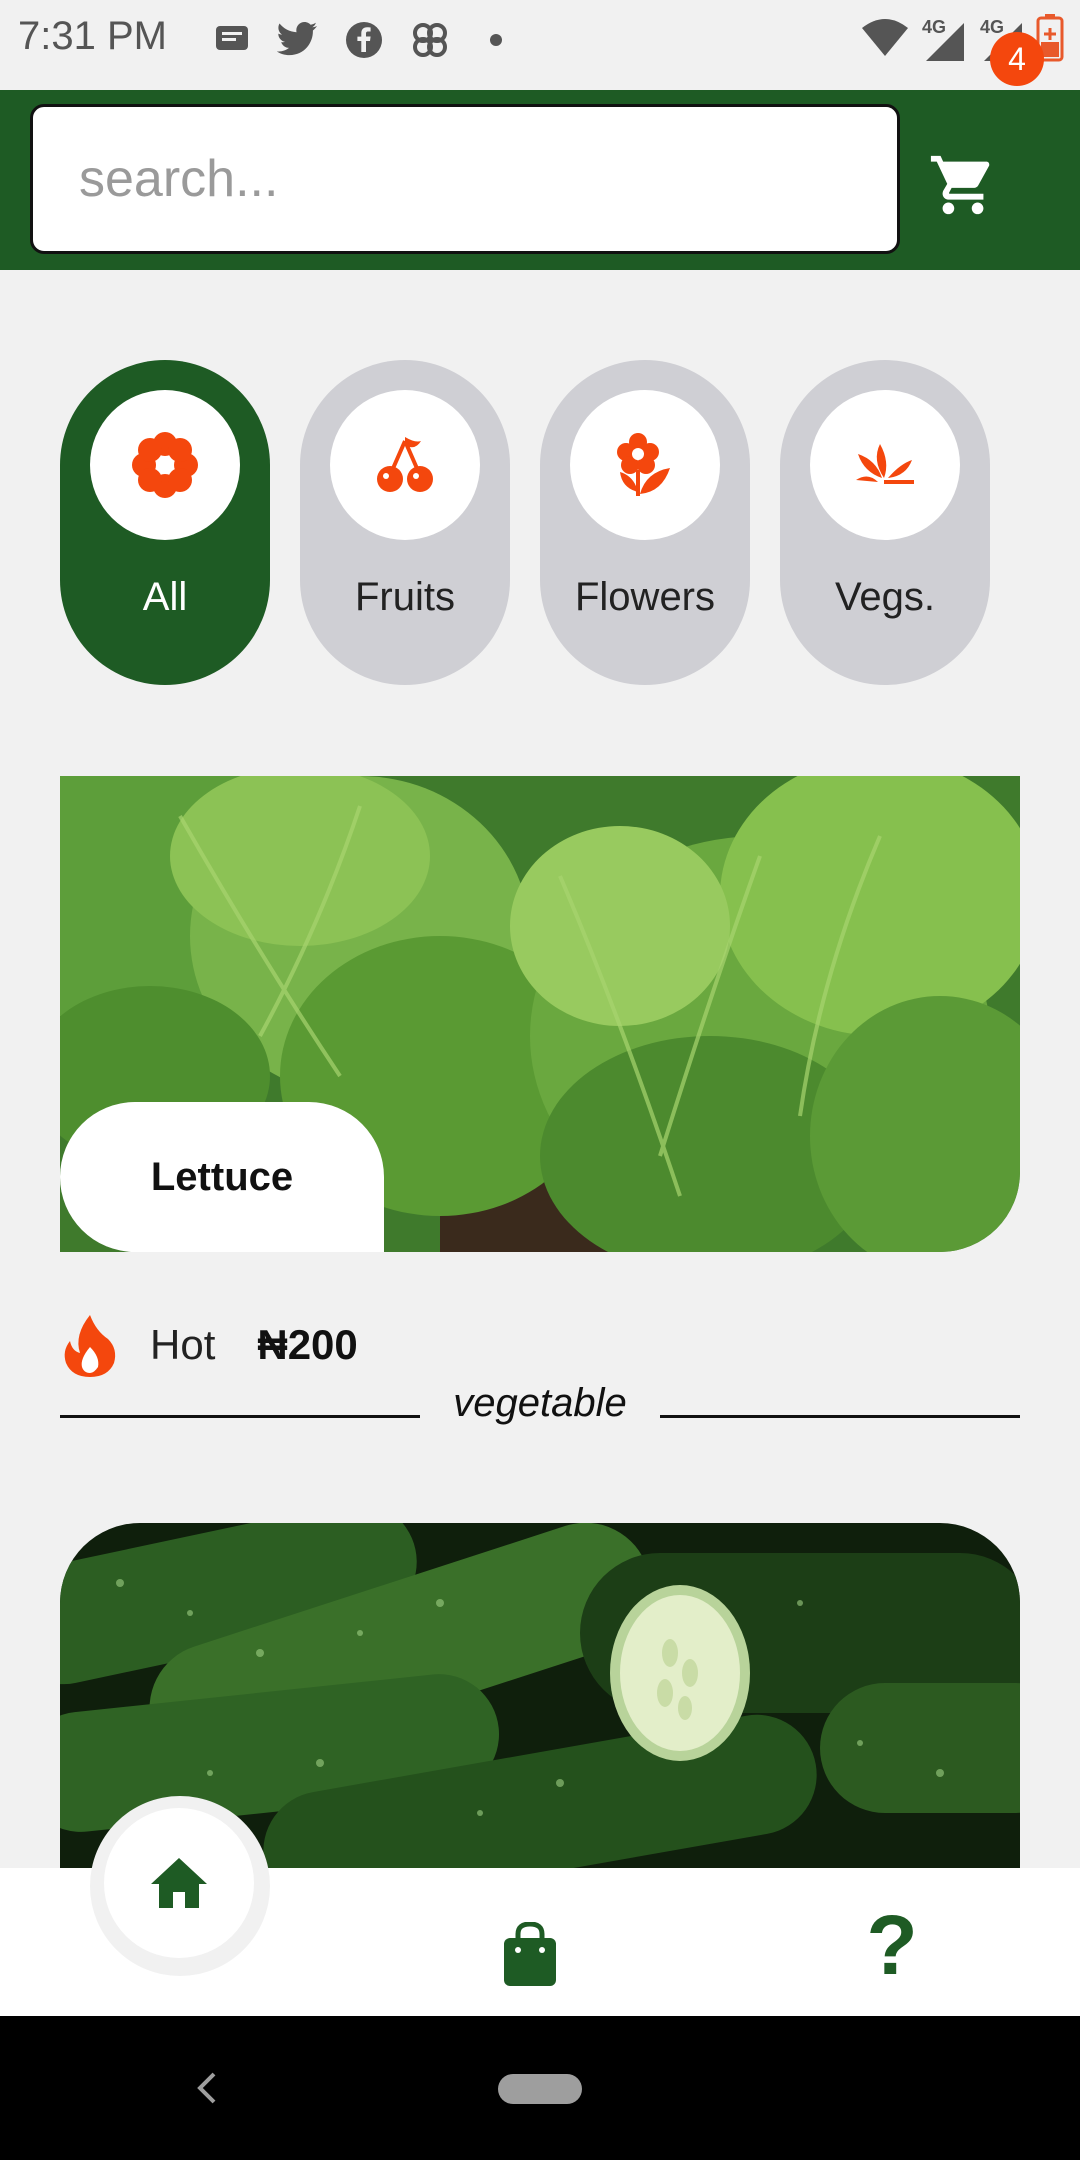  I want to click on cart-icon, so click(960, 185).